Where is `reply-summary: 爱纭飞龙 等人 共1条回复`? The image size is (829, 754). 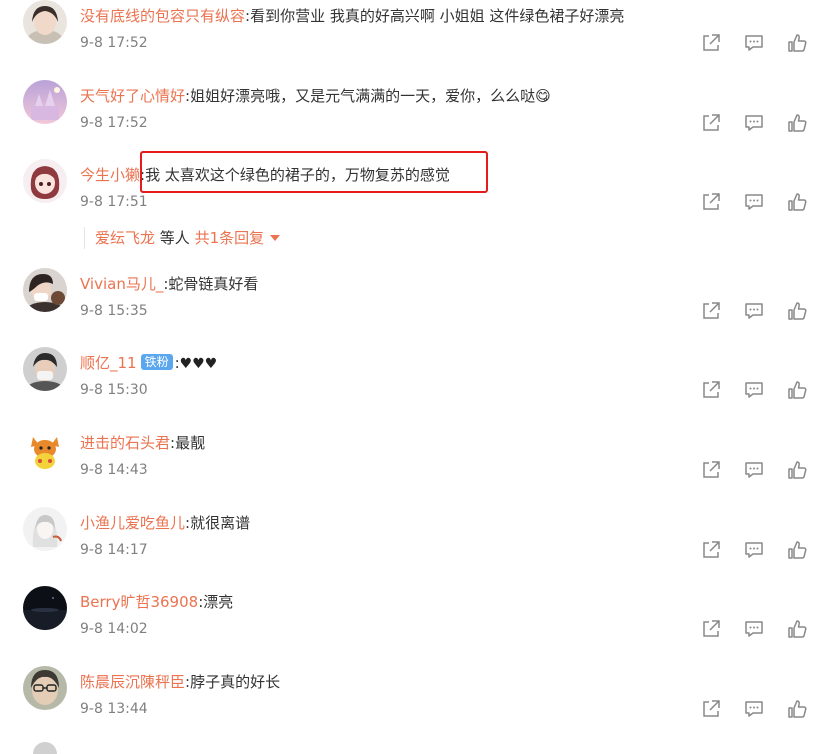
reply-summary: 爱纭飞龙 等人 共1条回复 is located at coordinates (182, 238).